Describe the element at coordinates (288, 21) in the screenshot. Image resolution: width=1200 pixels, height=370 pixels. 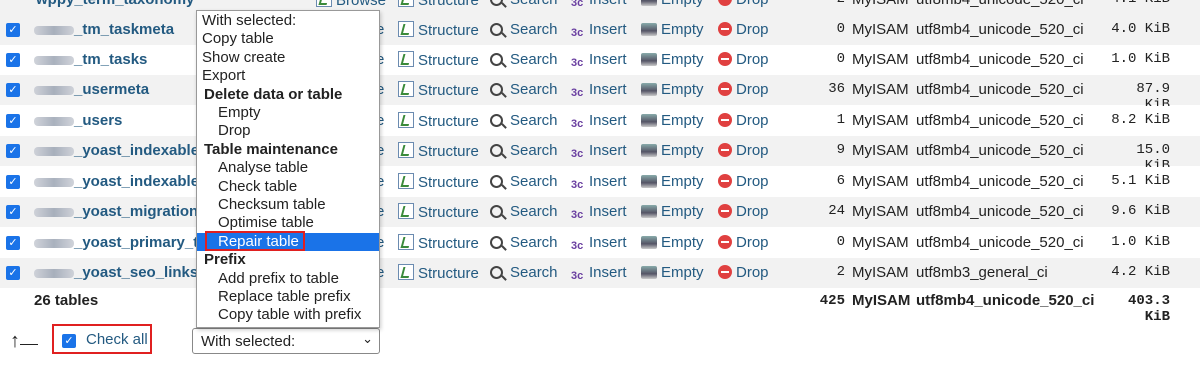
I see `menu-item: With selected:` at that location.